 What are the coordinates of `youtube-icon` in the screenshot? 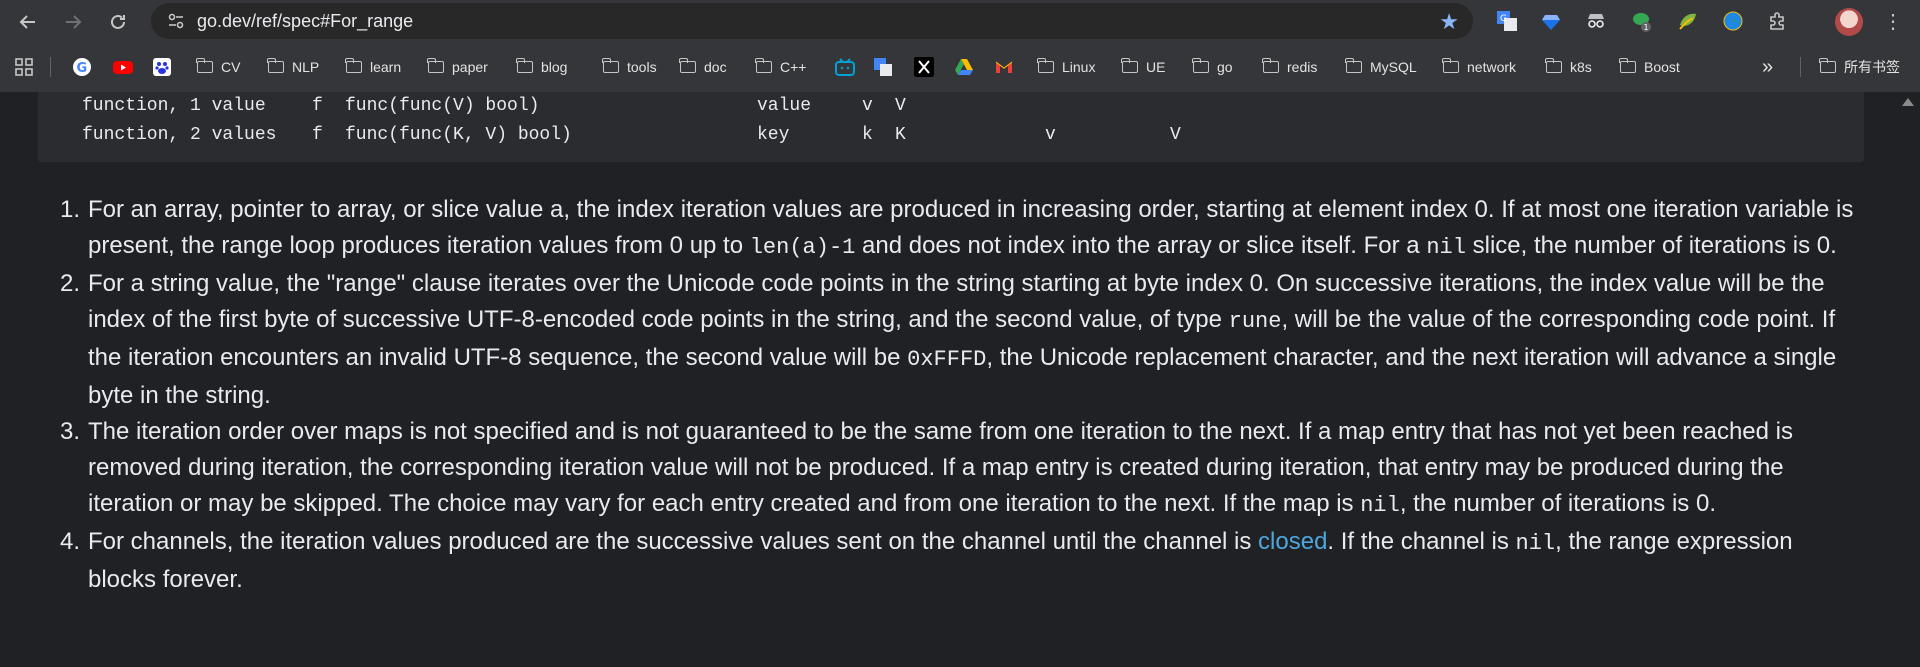 It's located at (122, 67).